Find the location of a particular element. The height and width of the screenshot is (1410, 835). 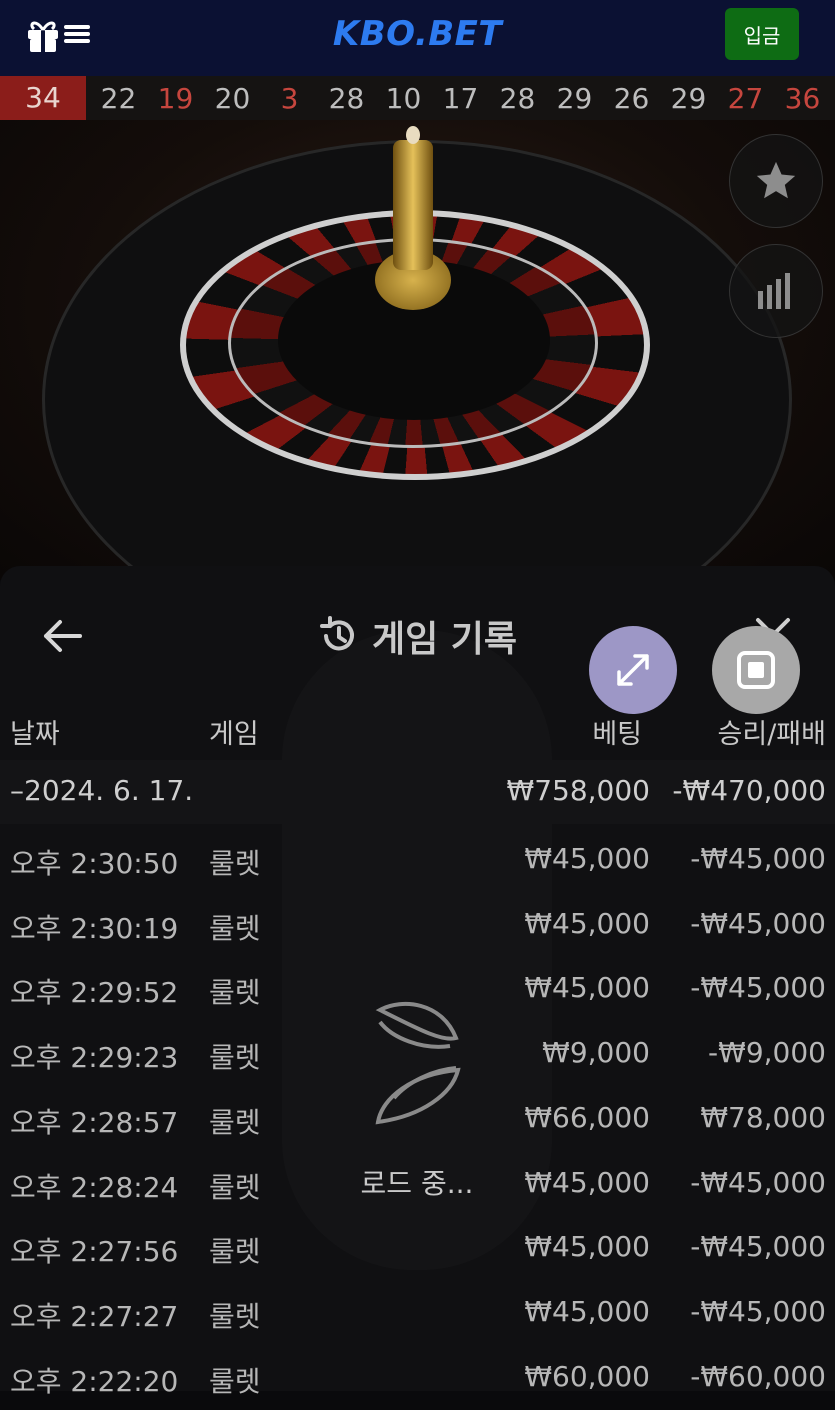

row-time: 오후 2:27:27 is located at coordinates (94, 1316).